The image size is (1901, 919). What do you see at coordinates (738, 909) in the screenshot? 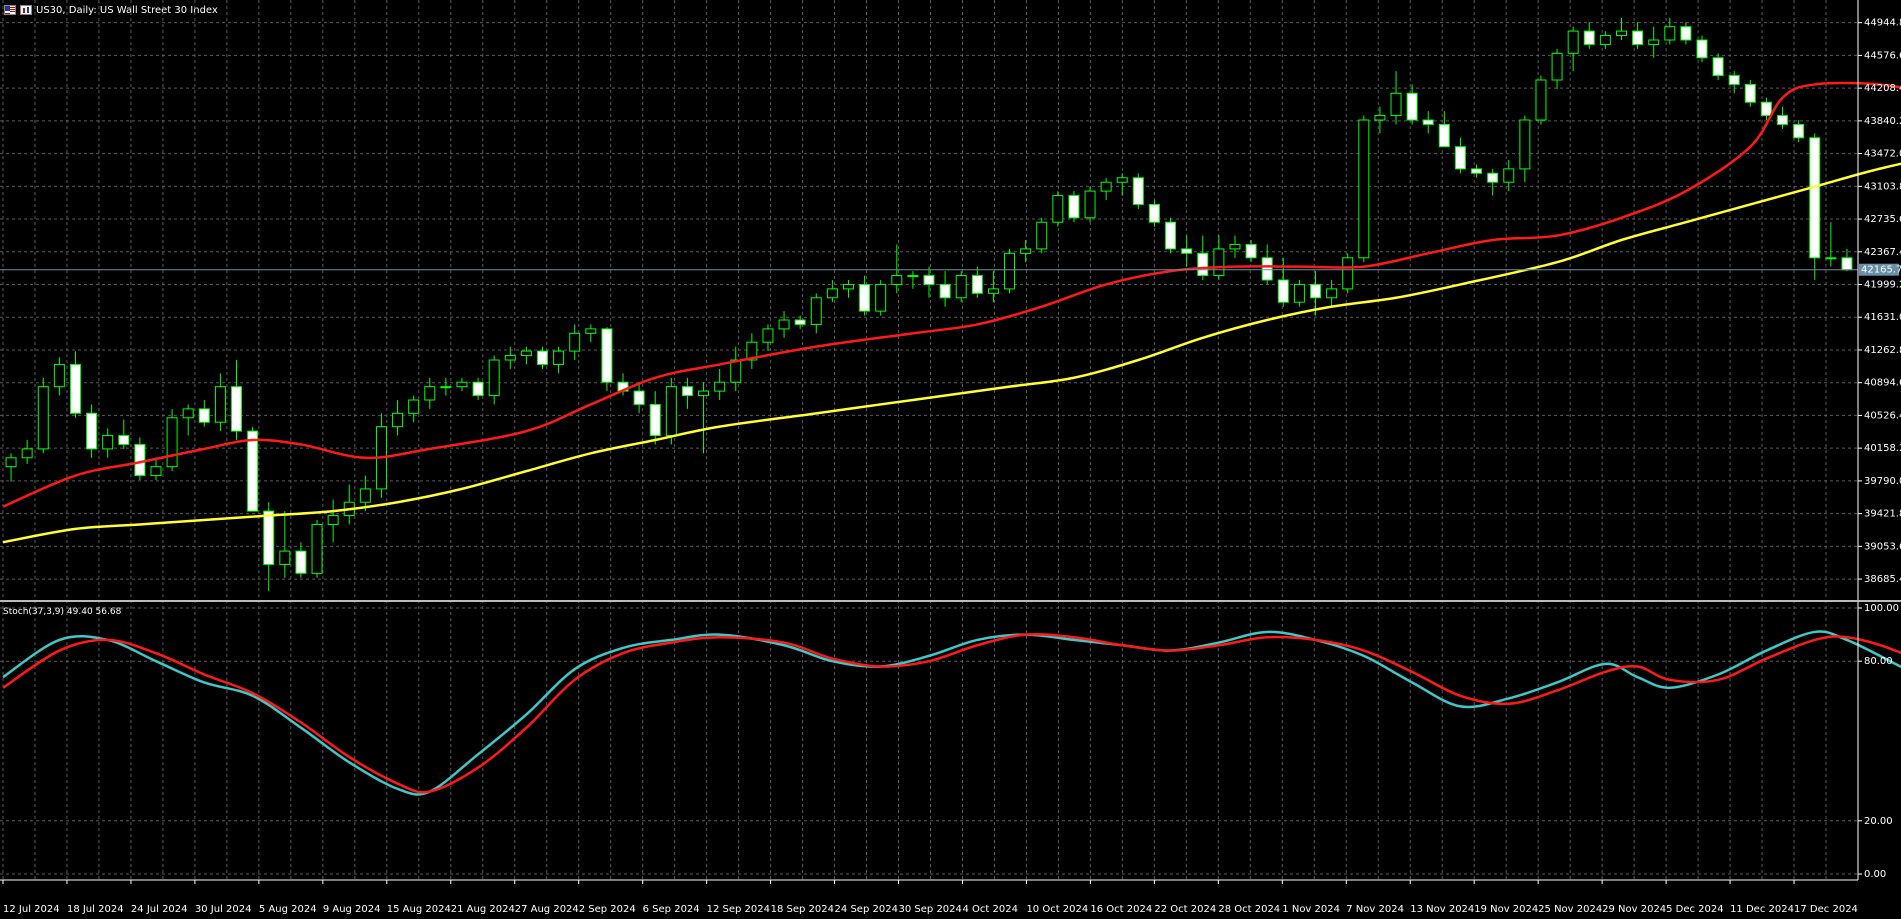
I see `date-tick-label: 12 Sep 2024` at bounding box center [738, 909].